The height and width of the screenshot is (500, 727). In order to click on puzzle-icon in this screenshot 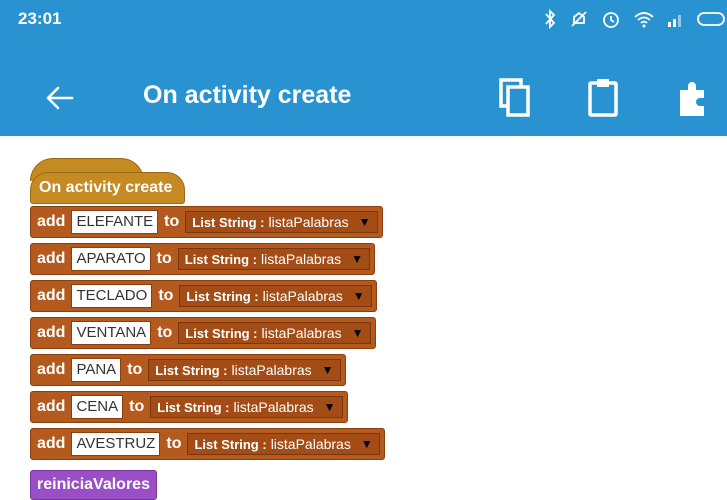, I will do `click(692, 99)`.